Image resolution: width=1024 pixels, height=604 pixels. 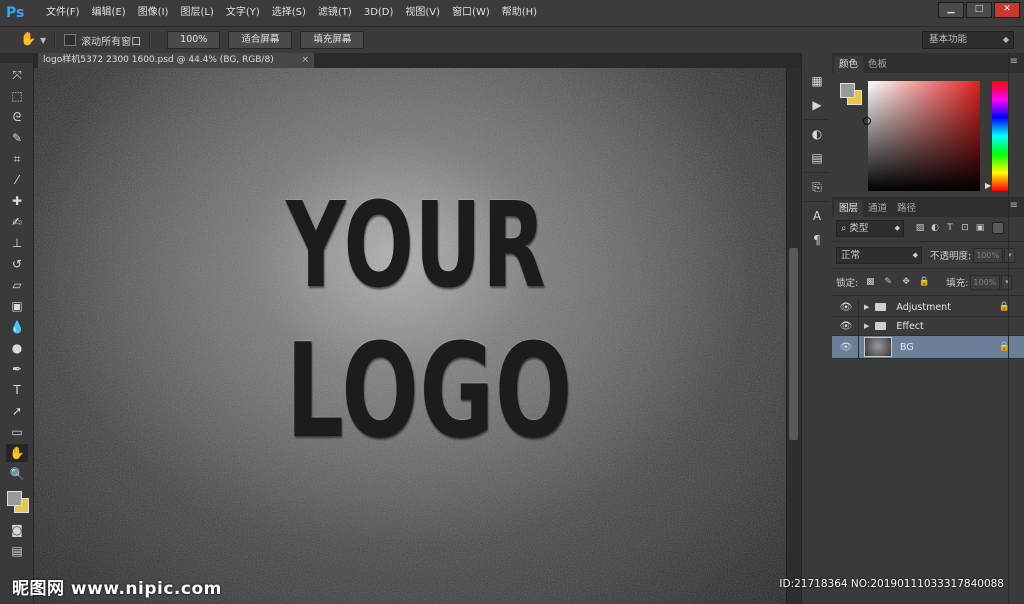 What do you see at coordinates (422, 13) in the screenshot?
I see `menu-view: 视图(V)` at bounding box center [422, 13].